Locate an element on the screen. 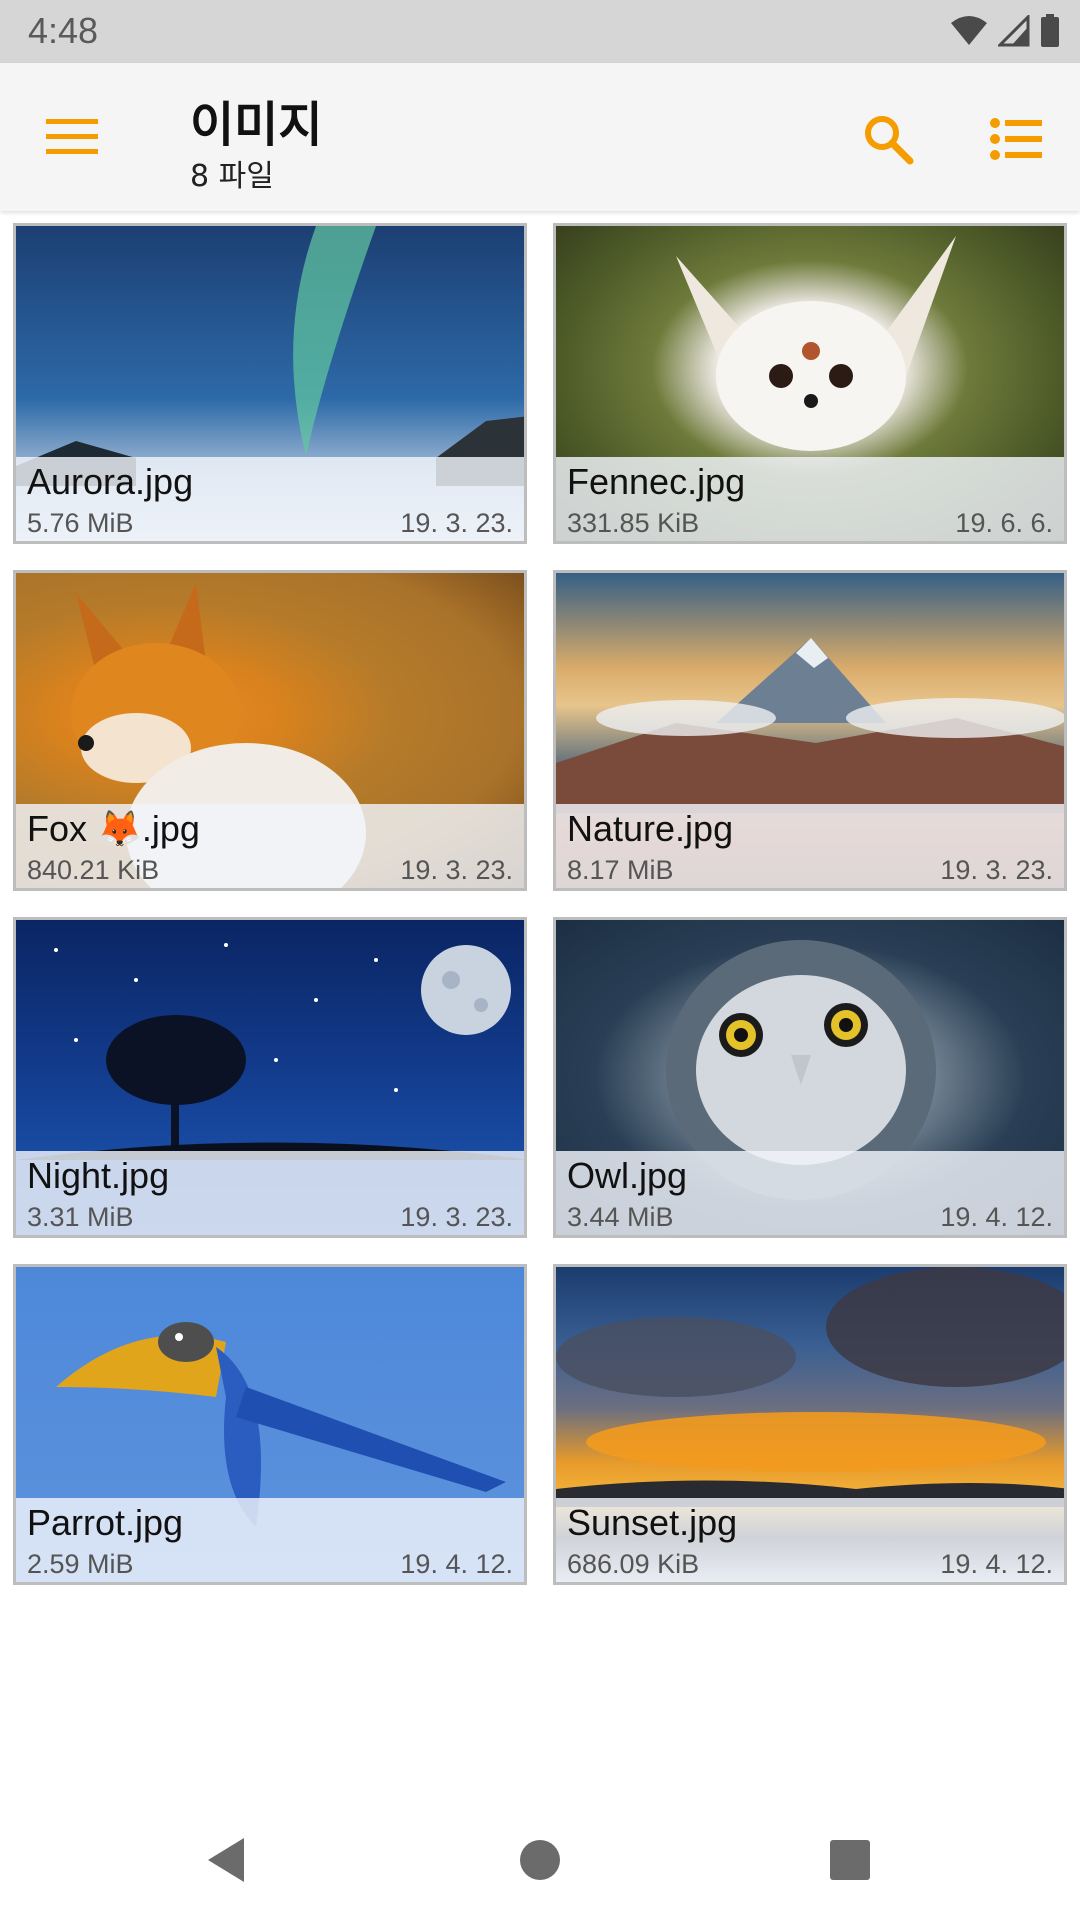 The image size is (1080, 1920). status-time: 4:48 is located at coordinates (63, 30).